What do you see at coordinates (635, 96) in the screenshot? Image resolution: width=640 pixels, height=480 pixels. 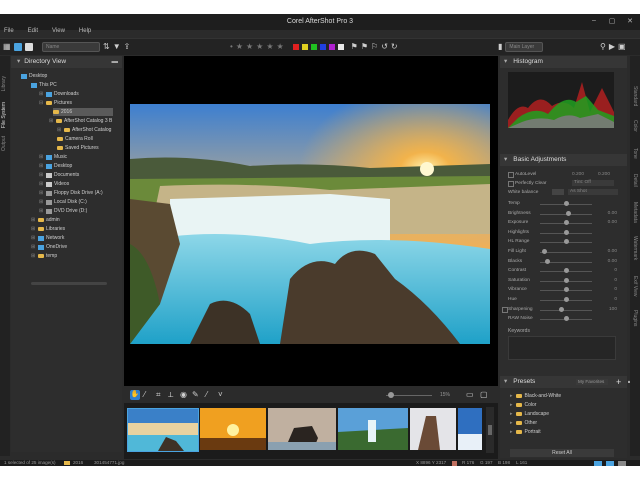 I see `tab-standard: Standard` at bounding box center [635, 96].